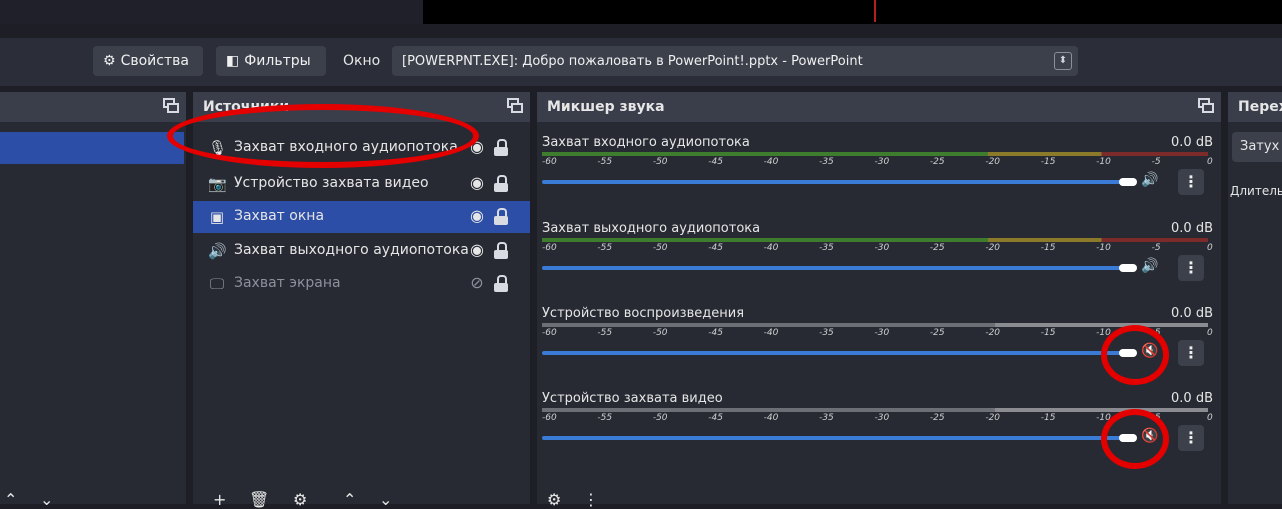  What do you see at coordinates (92, 148) in the screenshot?
I see `scene-item-selected` at bounding box center [92, 148].